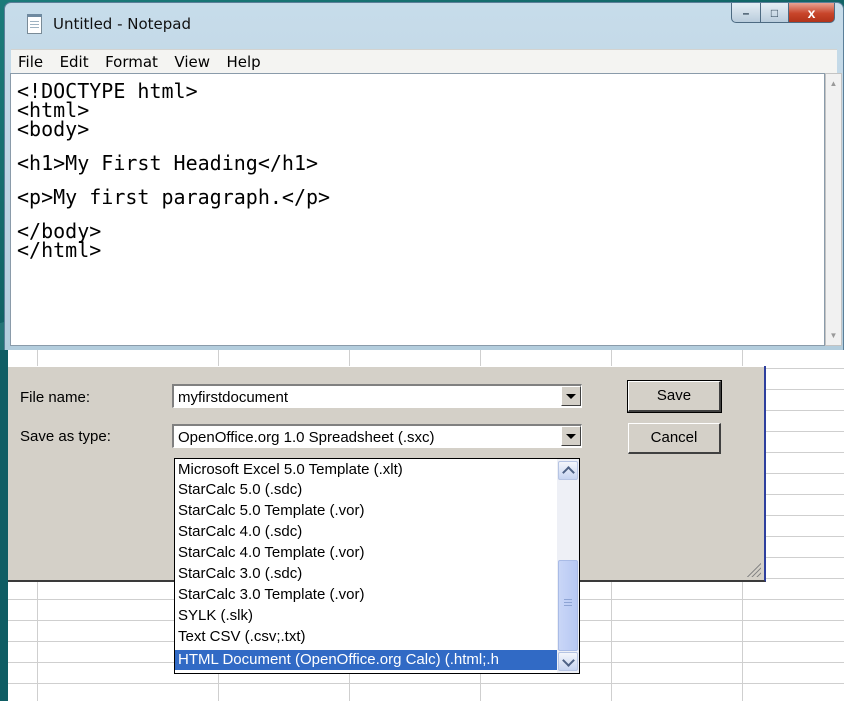 Image resolution: width=844 pixels, height=701 pixels. What do you see at coordinates (30, 62) in the screenshot?
I see `menu-file: File` at bounding box center [30, 62].